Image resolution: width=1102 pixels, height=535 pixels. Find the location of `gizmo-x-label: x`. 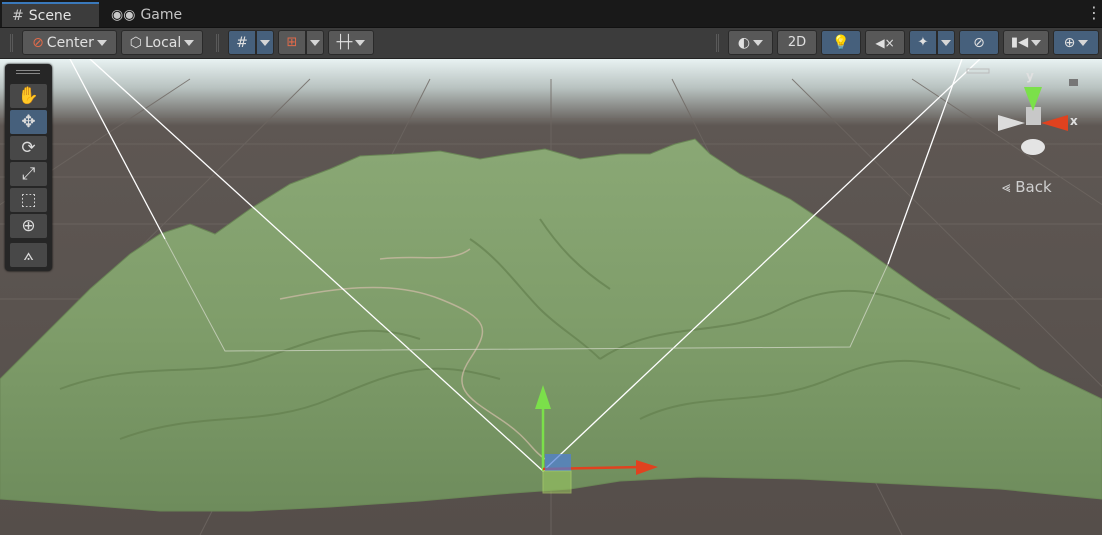

gizmo-x-label: x is located at coordinates (1074, 121).